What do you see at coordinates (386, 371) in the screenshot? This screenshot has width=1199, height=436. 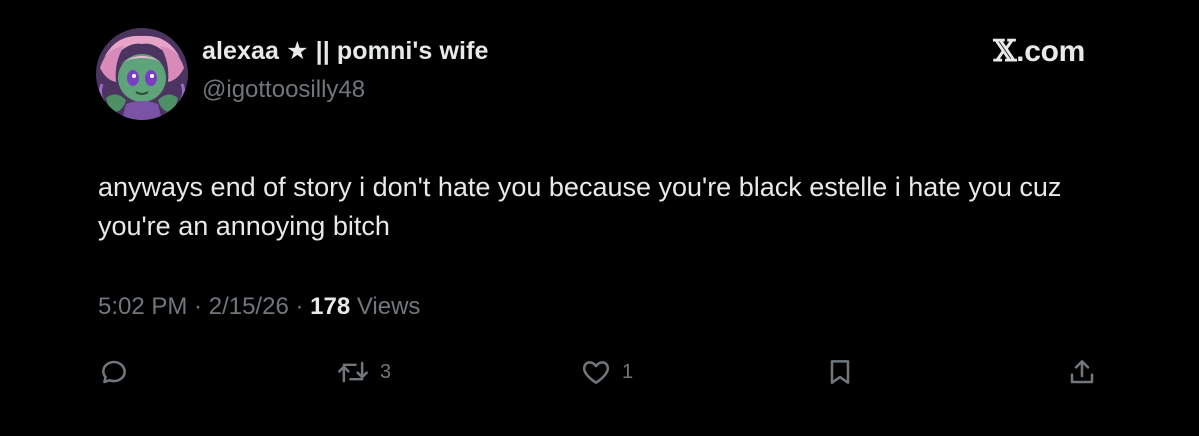 I see `retweet-count: 3` at bounding box center [386, 371].